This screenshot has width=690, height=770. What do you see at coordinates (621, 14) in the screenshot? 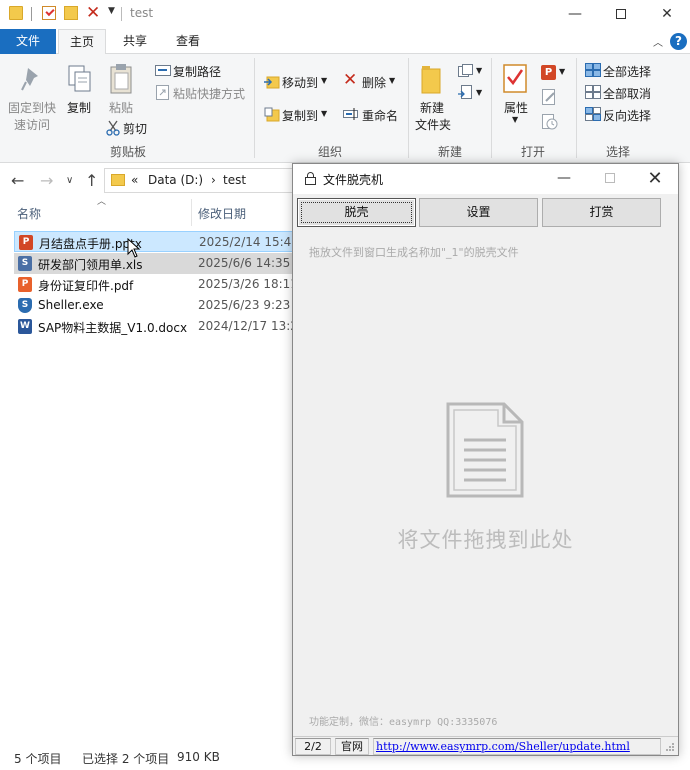
I see `maximize-button` at bounding box center [621, 14].